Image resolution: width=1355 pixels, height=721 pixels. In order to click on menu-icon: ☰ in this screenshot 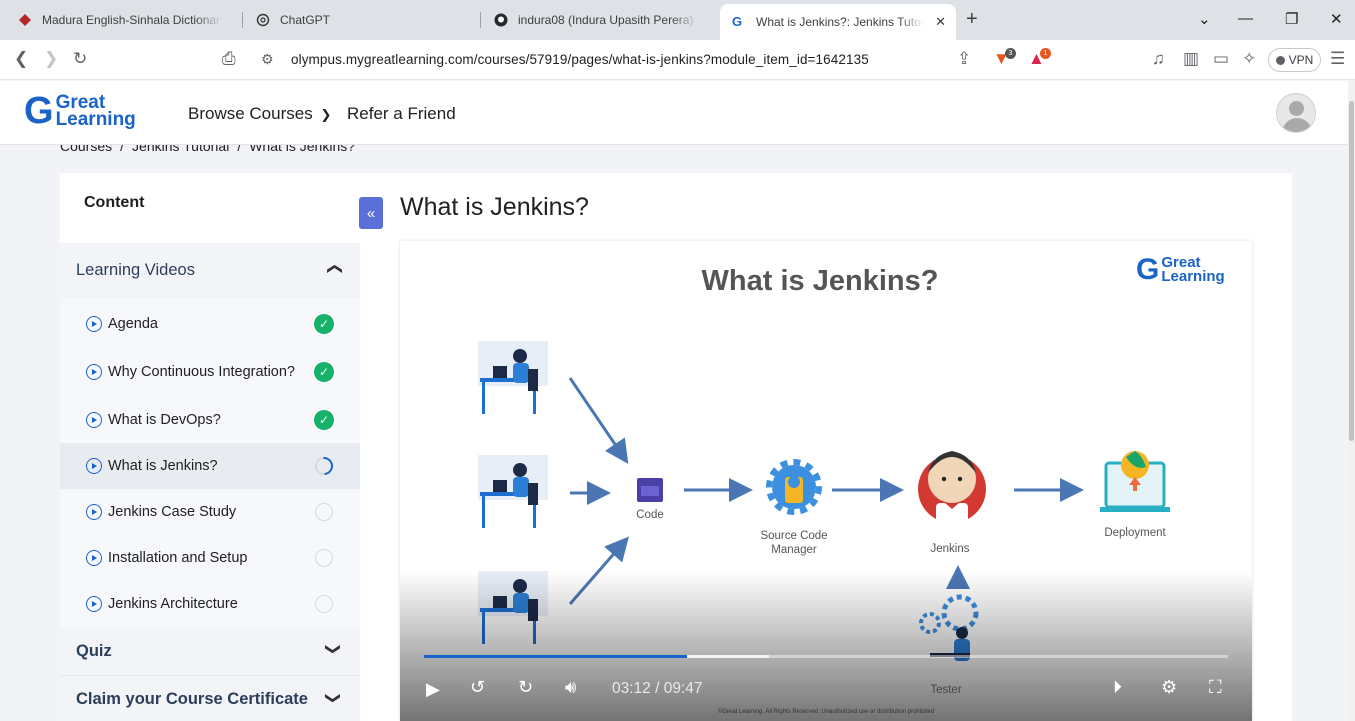, I will do `click(1337, 59)`.